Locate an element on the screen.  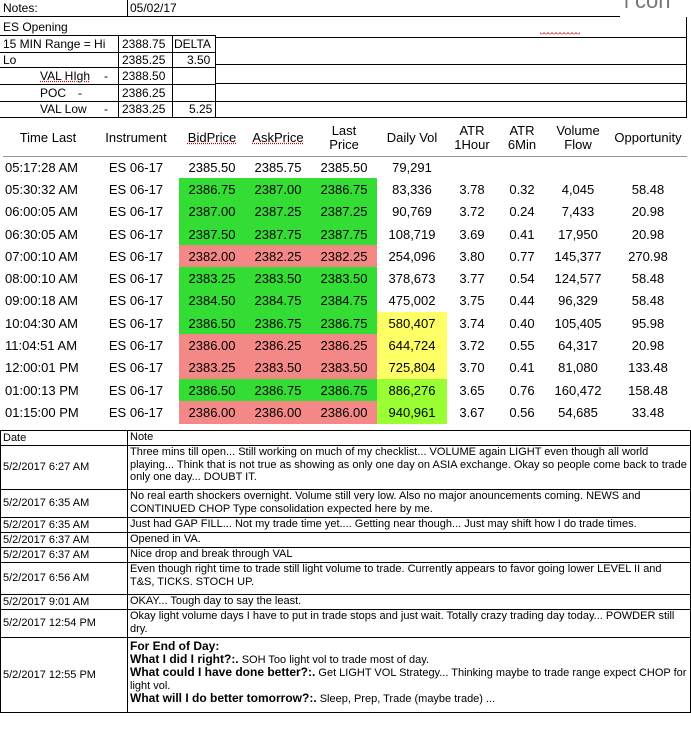
cell-time: 11:04:51 AM is located at coordinates (41, 346).